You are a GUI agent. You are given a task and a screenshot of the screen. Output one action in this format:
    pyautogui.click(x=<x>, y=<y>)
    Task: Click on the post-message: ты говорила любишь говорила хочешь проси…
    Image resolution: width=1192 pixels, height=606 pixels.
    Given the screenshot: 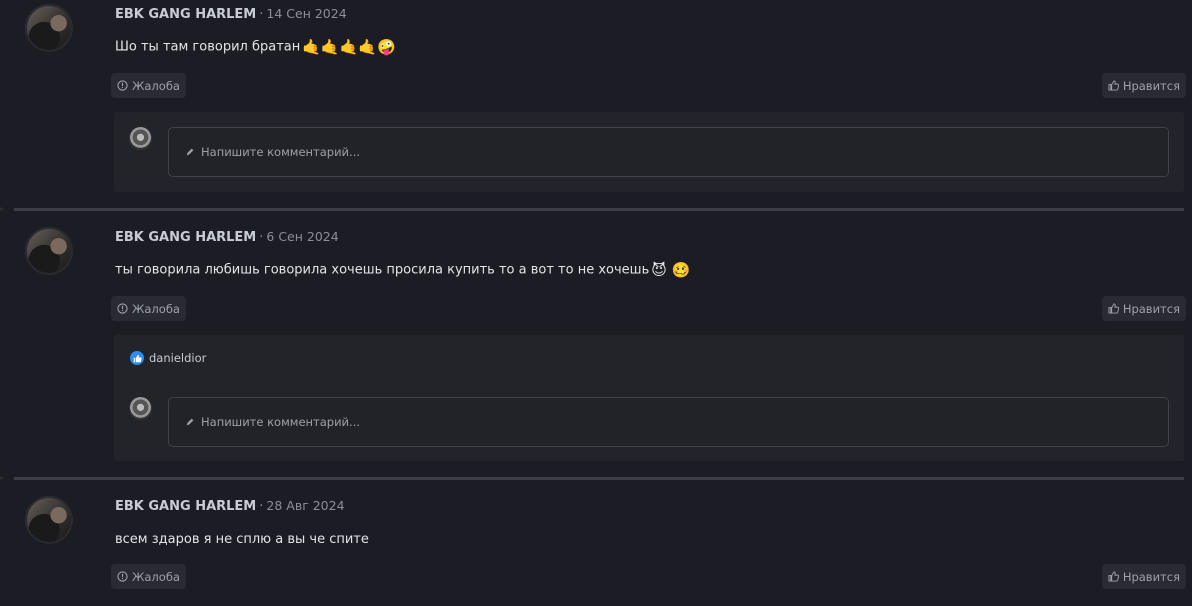 What is the action you would take?
    pyautogui.click(x=402, y=270)
    